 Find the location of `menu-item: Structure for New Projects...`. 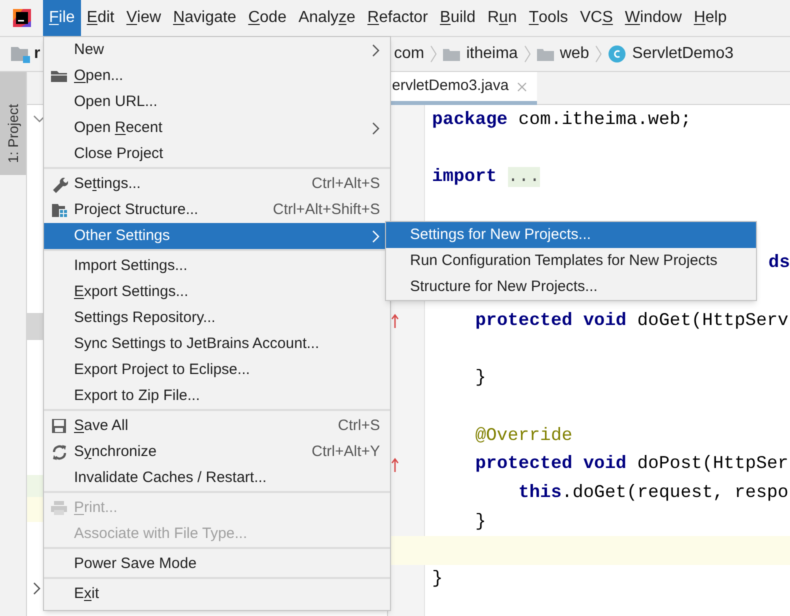

menu-item: Structure for New Projects... is located at coordinates (571, 287).